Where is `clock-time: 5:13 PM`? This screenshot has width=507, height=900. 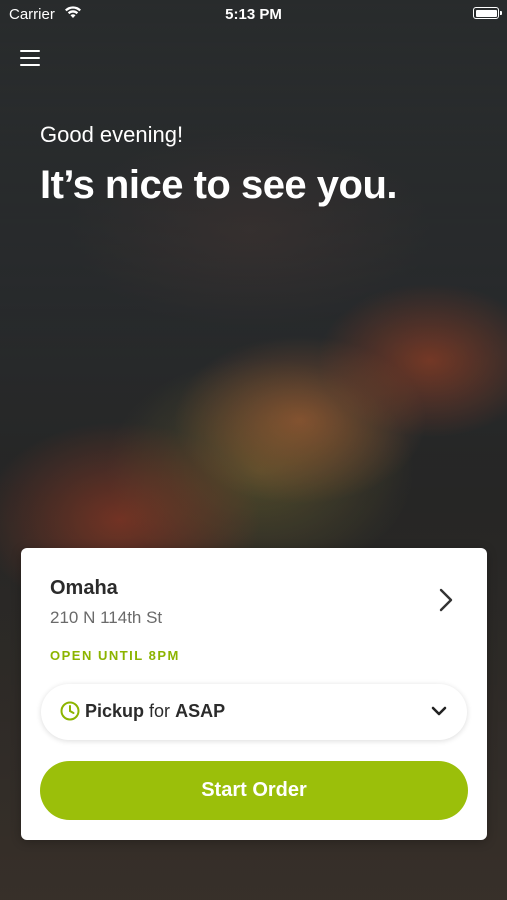
clock-time: 5:13 PM is located at coordinates (253, 14).